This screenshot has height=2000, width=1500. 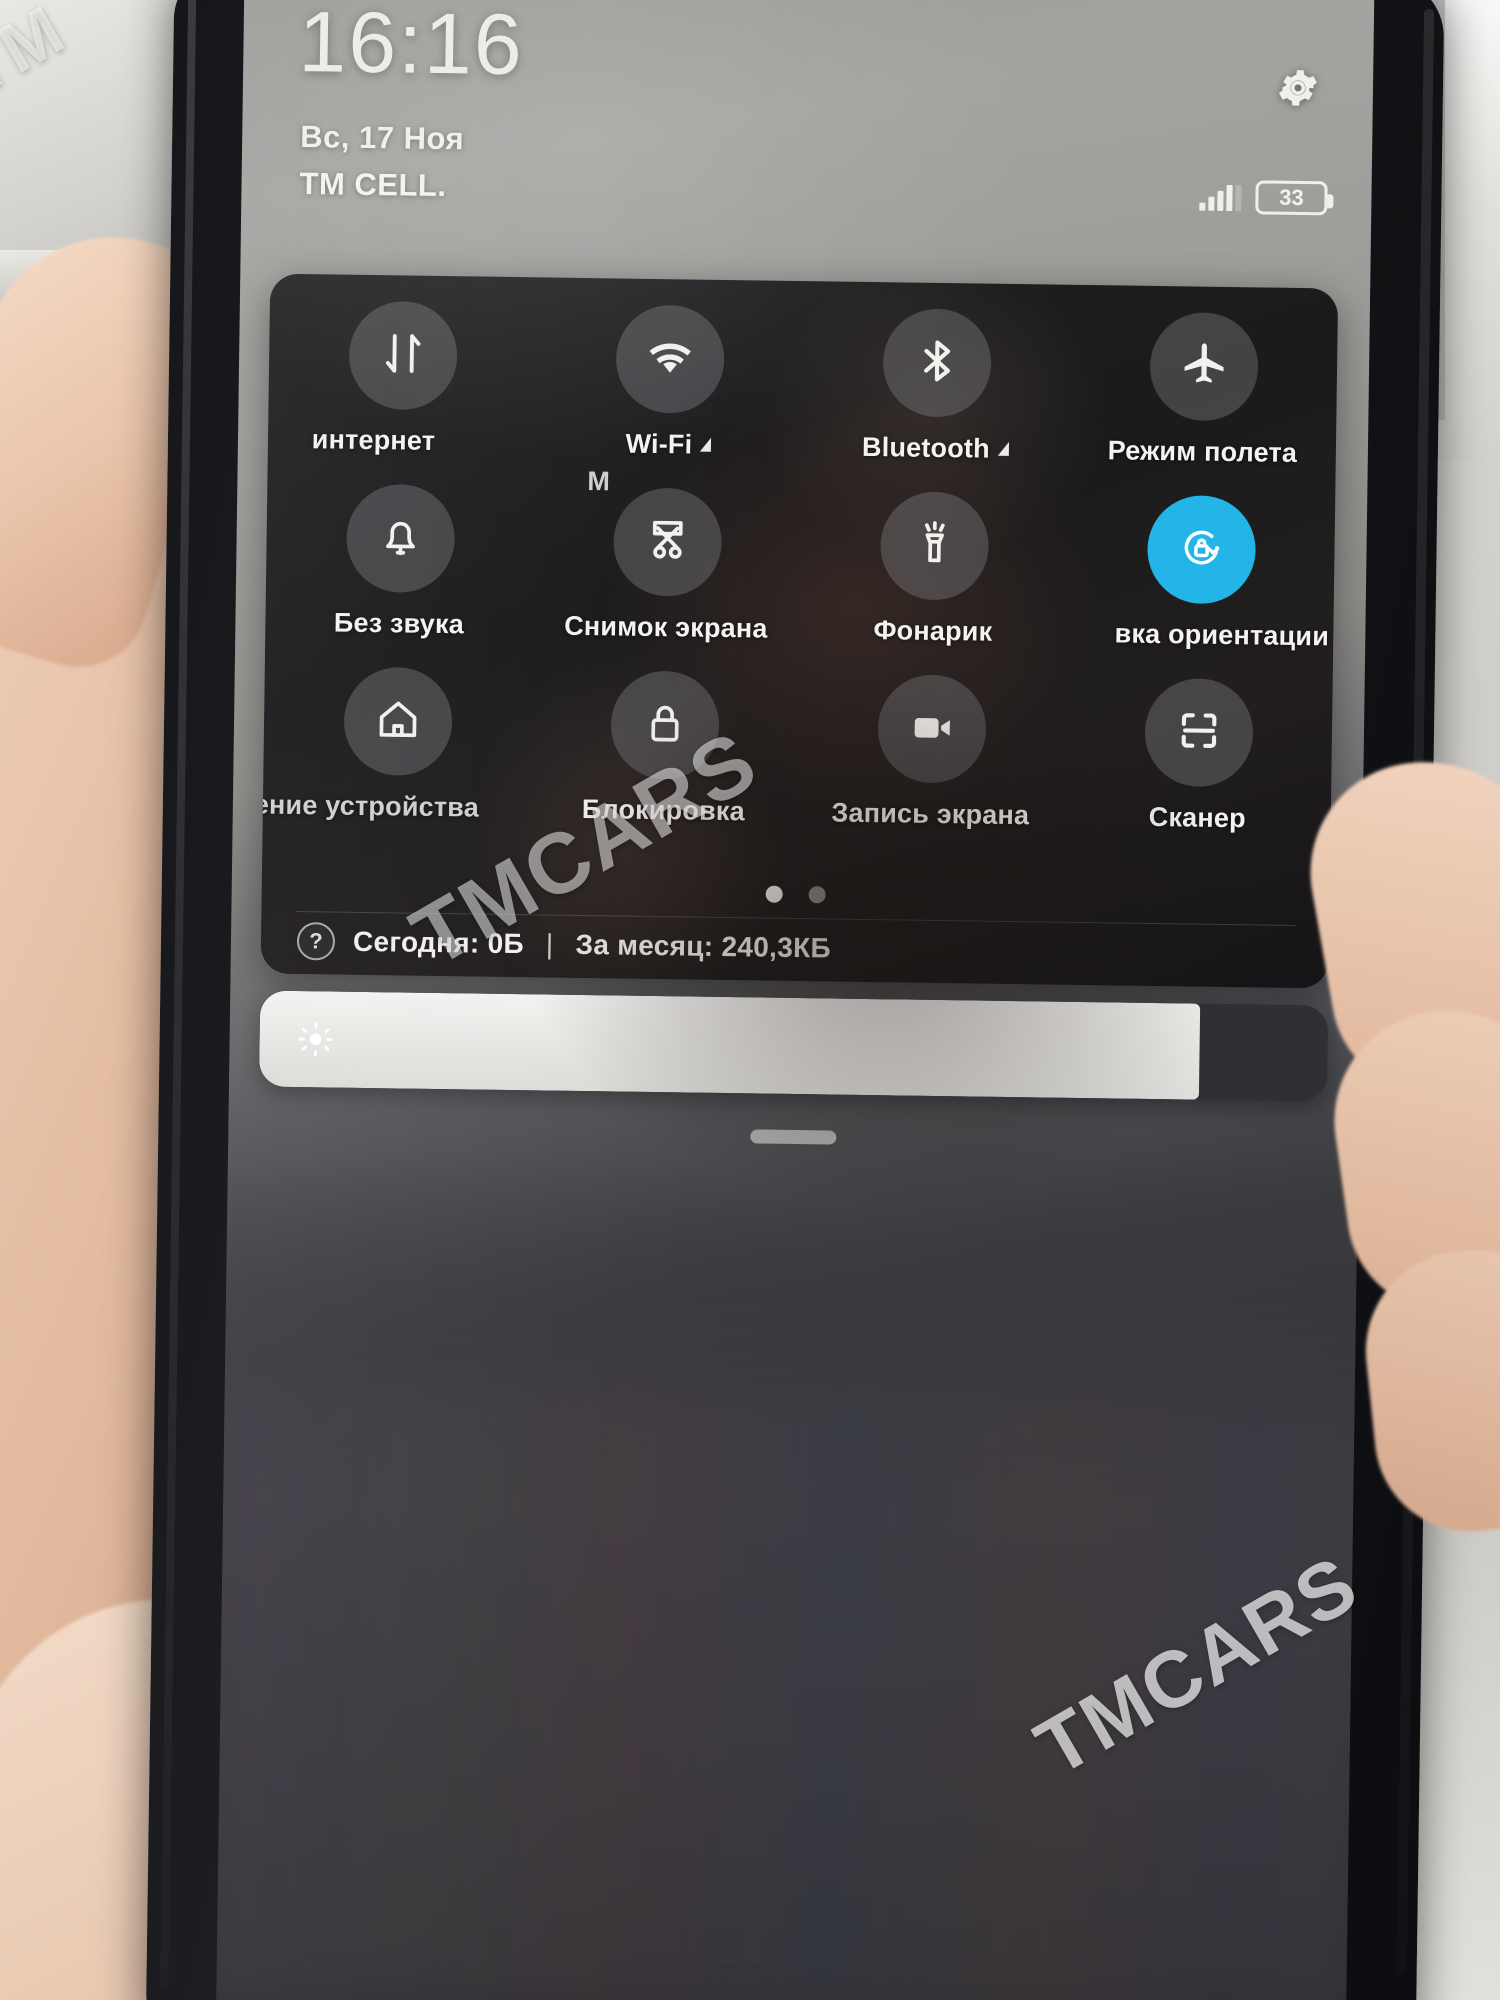 I want to click on qs-tile-silent: Без звука, so click(x=399, y=562).